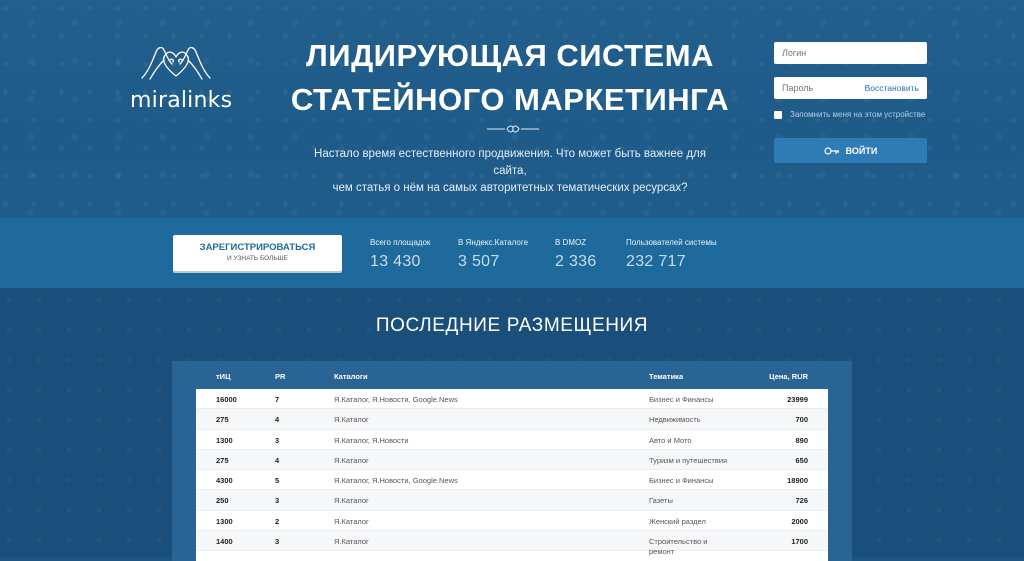 This screenshot has height=561, width=1024. I want to click on stat-value: 3 507, so click(479, 261).